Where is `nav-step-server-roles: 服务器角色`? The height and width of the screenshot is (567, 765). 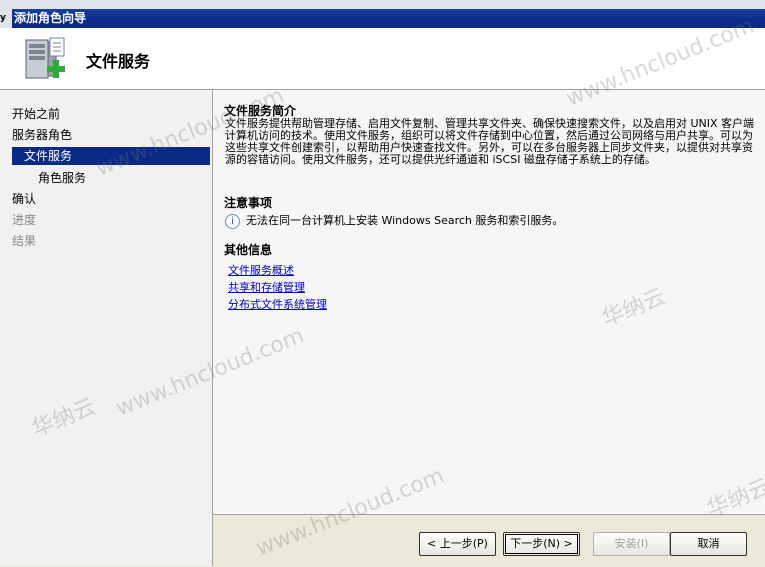
nav-step-server-roles: 服务器角色 is located at coordinates (42, 135).